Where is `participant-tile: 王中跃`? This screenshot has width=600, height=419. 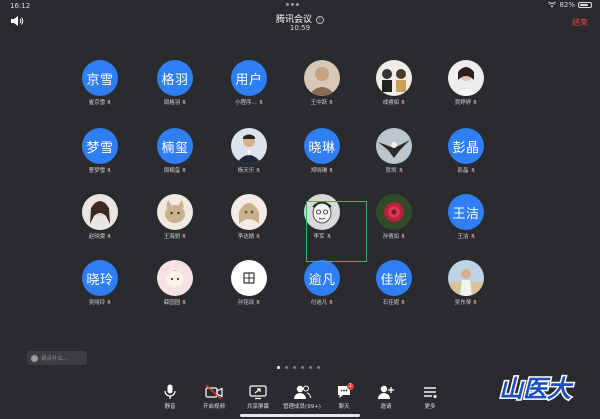
participant-tile: 王中跃 is located at coordinates (322, 89).